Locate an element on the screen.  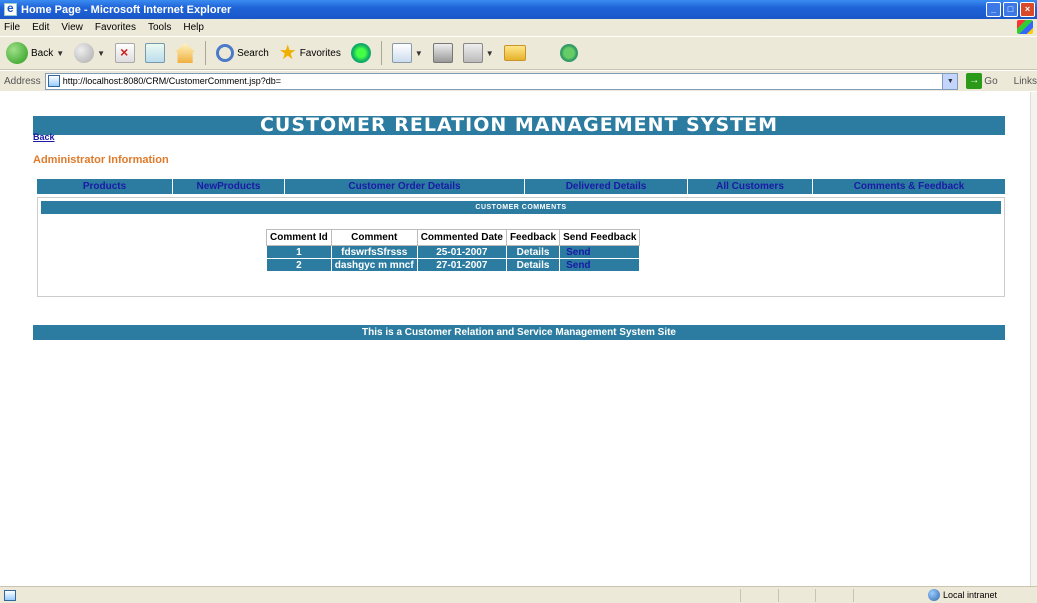
col-comment-id: Comment Id is located at coordinates (299, 237).